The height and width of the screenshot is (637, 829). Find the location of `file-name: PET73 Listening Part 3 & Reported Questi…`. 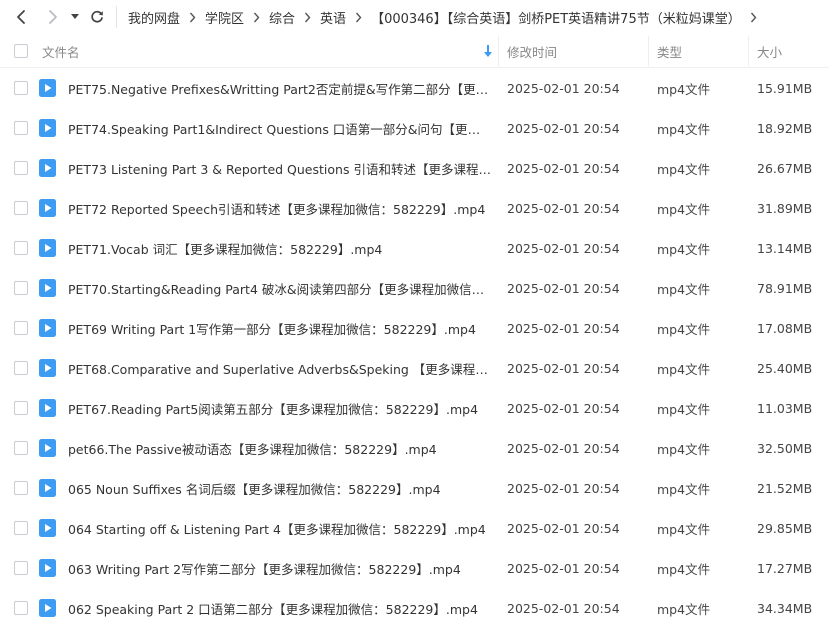

file-name: PET73 Listening Part 3 & Reported Questi… is located at coordinates (280, 168).